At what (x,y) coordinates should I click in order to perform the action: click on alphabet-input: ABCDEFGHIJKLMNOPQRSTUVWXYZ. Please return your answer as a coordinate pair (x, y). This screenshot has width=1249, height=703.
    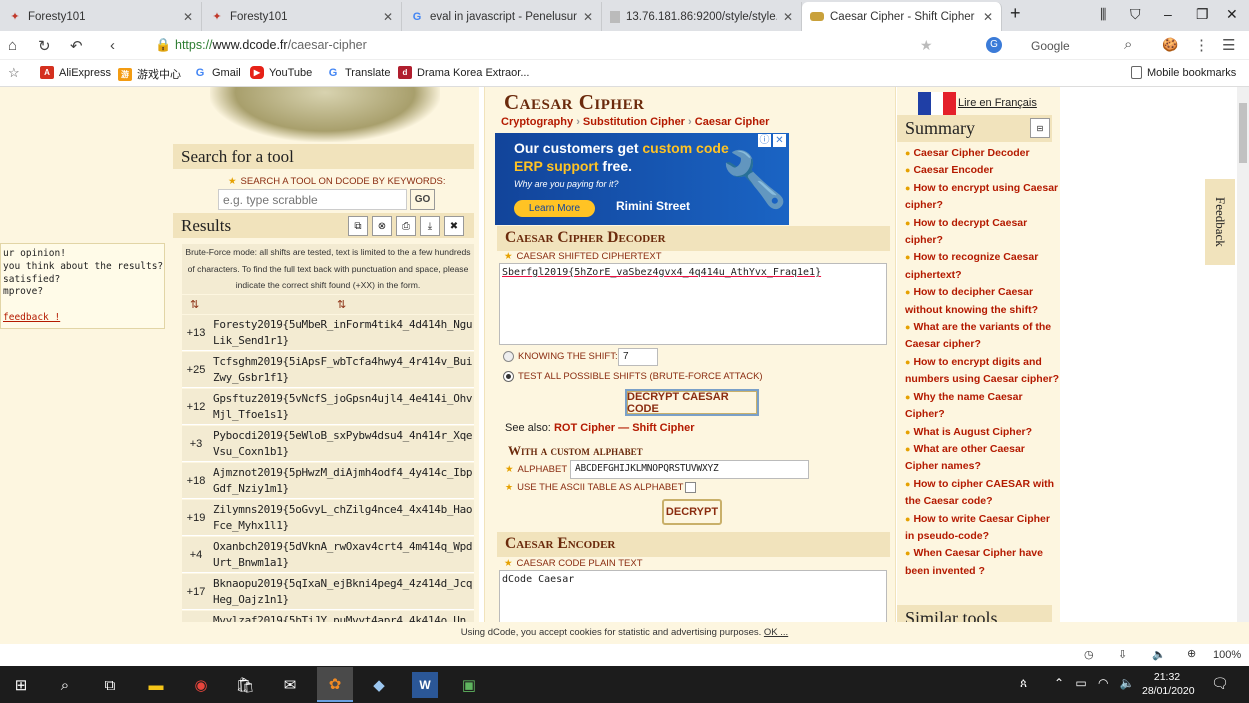
    Looking at the image, I should click on (689, 469).